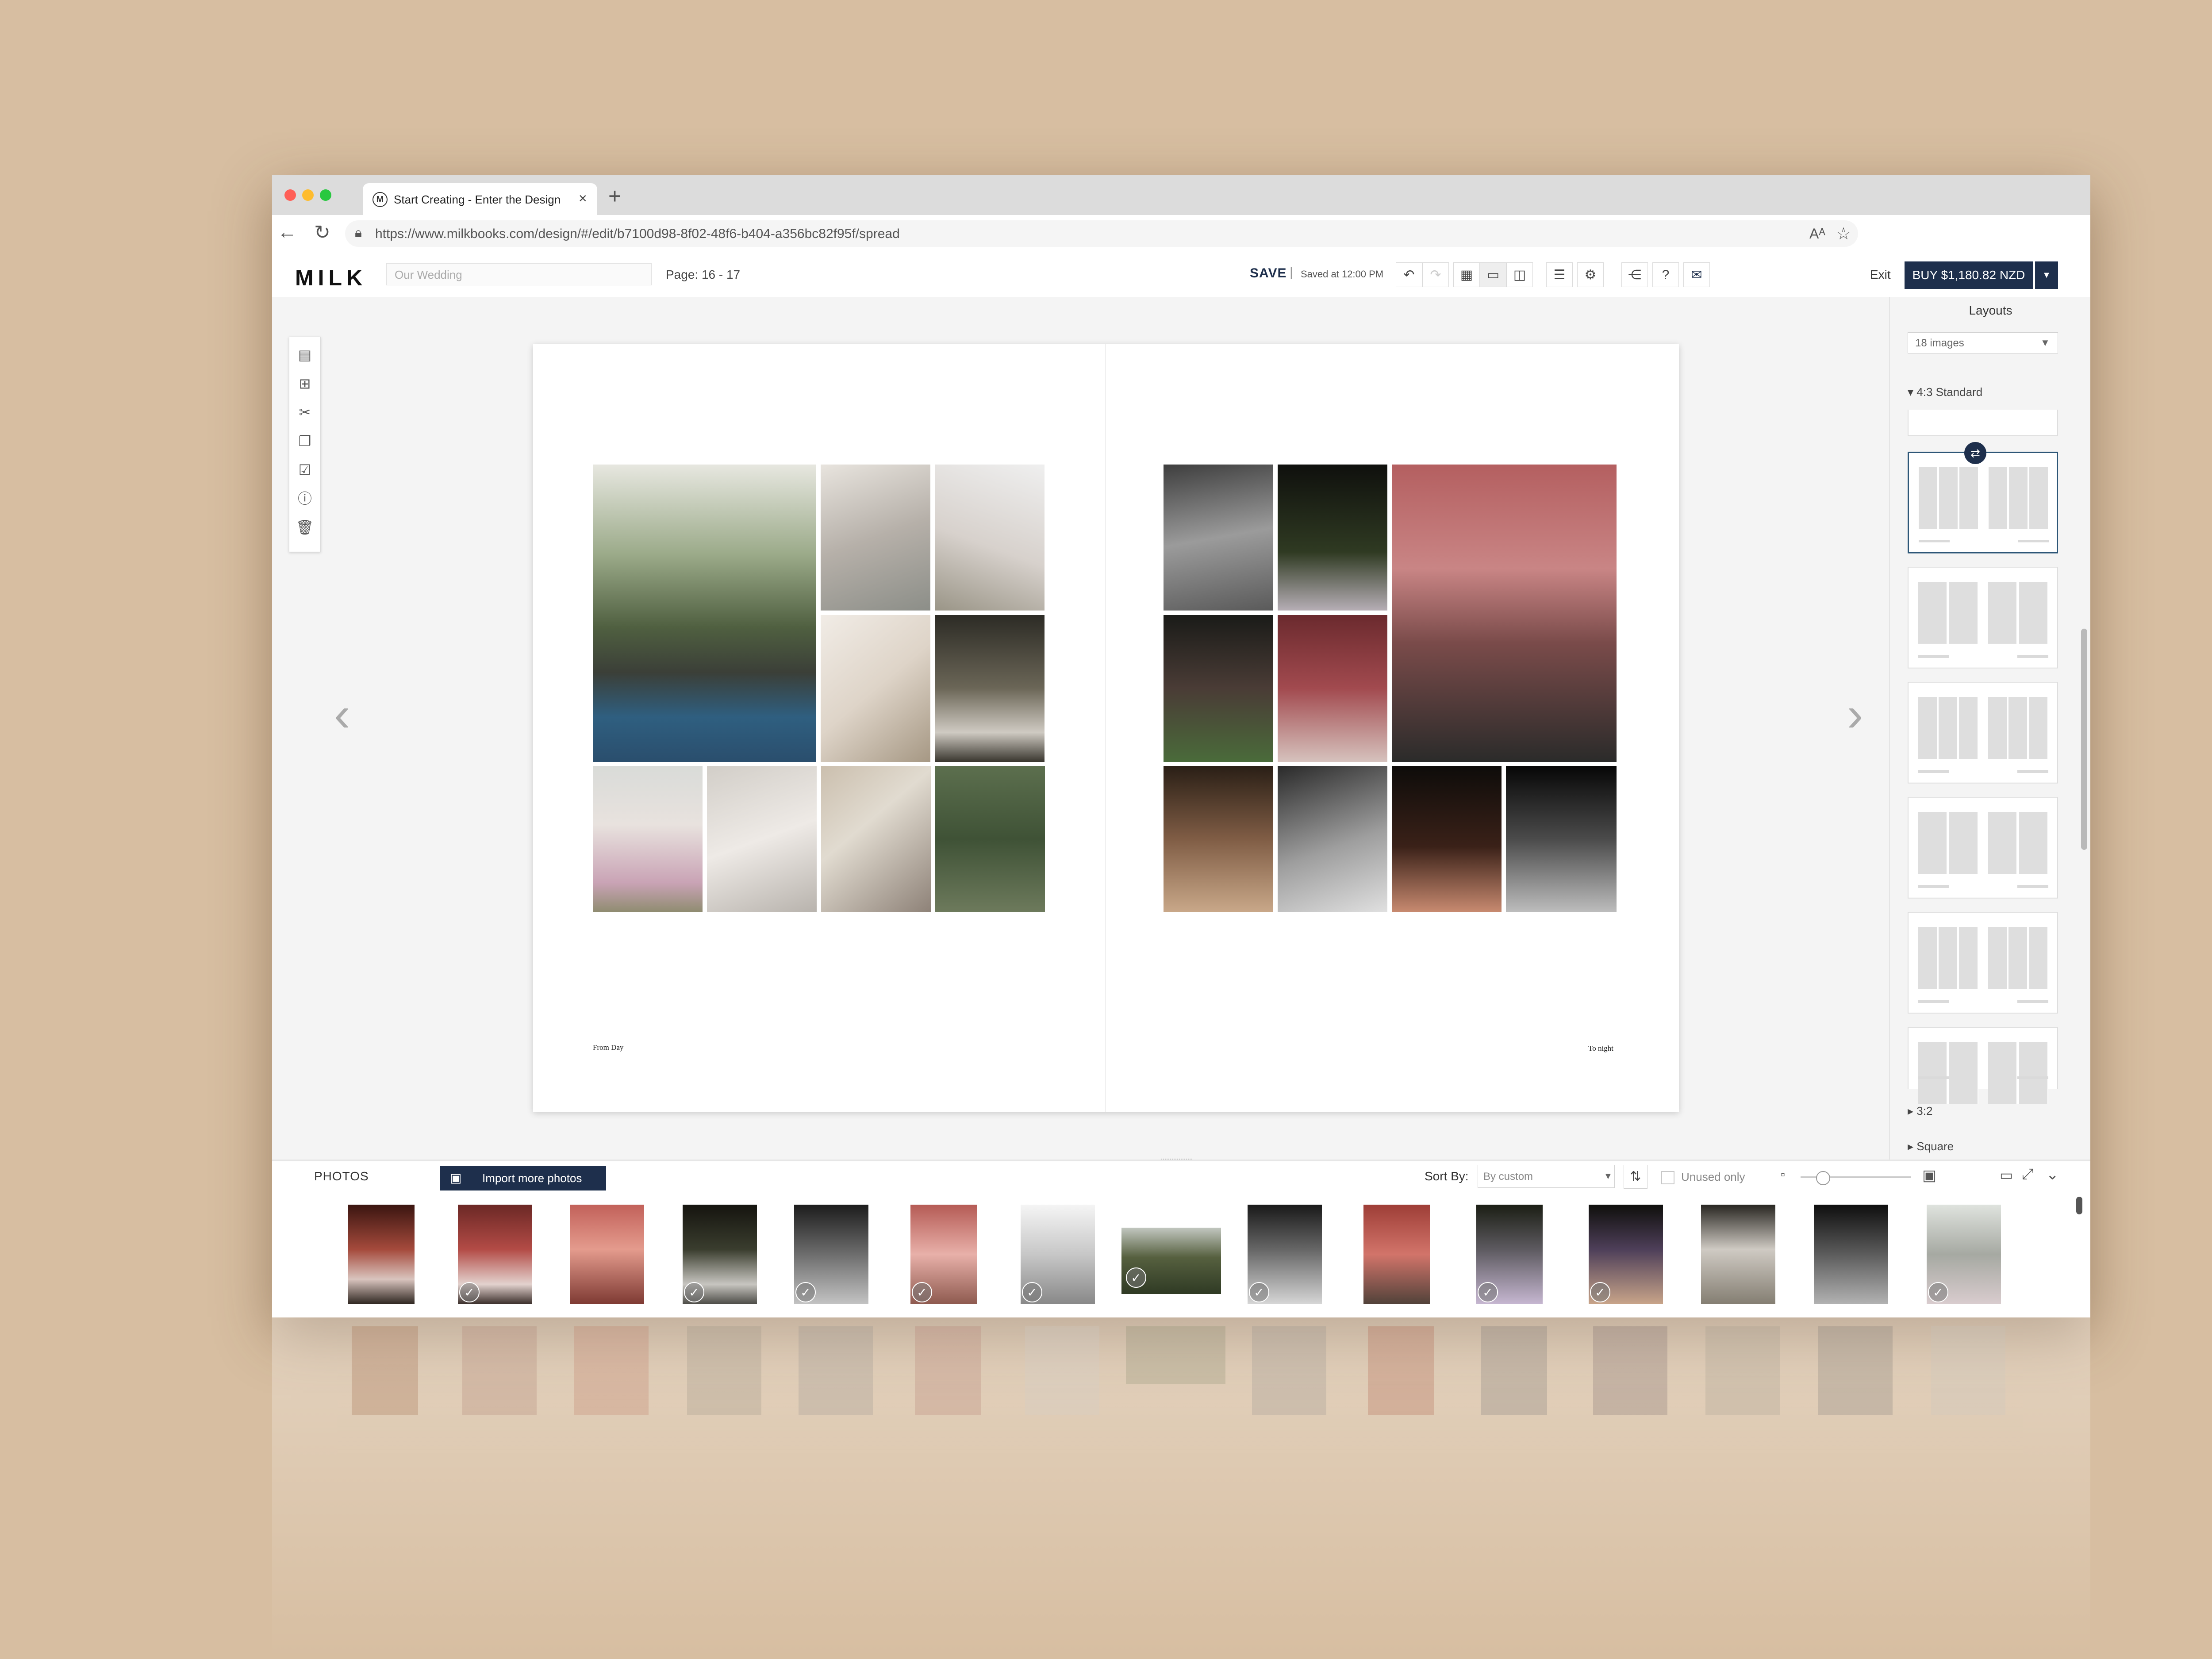 This screenshot has width=2212, height=1659. I want to click on exit-button: Exit, so click(1881, 275).